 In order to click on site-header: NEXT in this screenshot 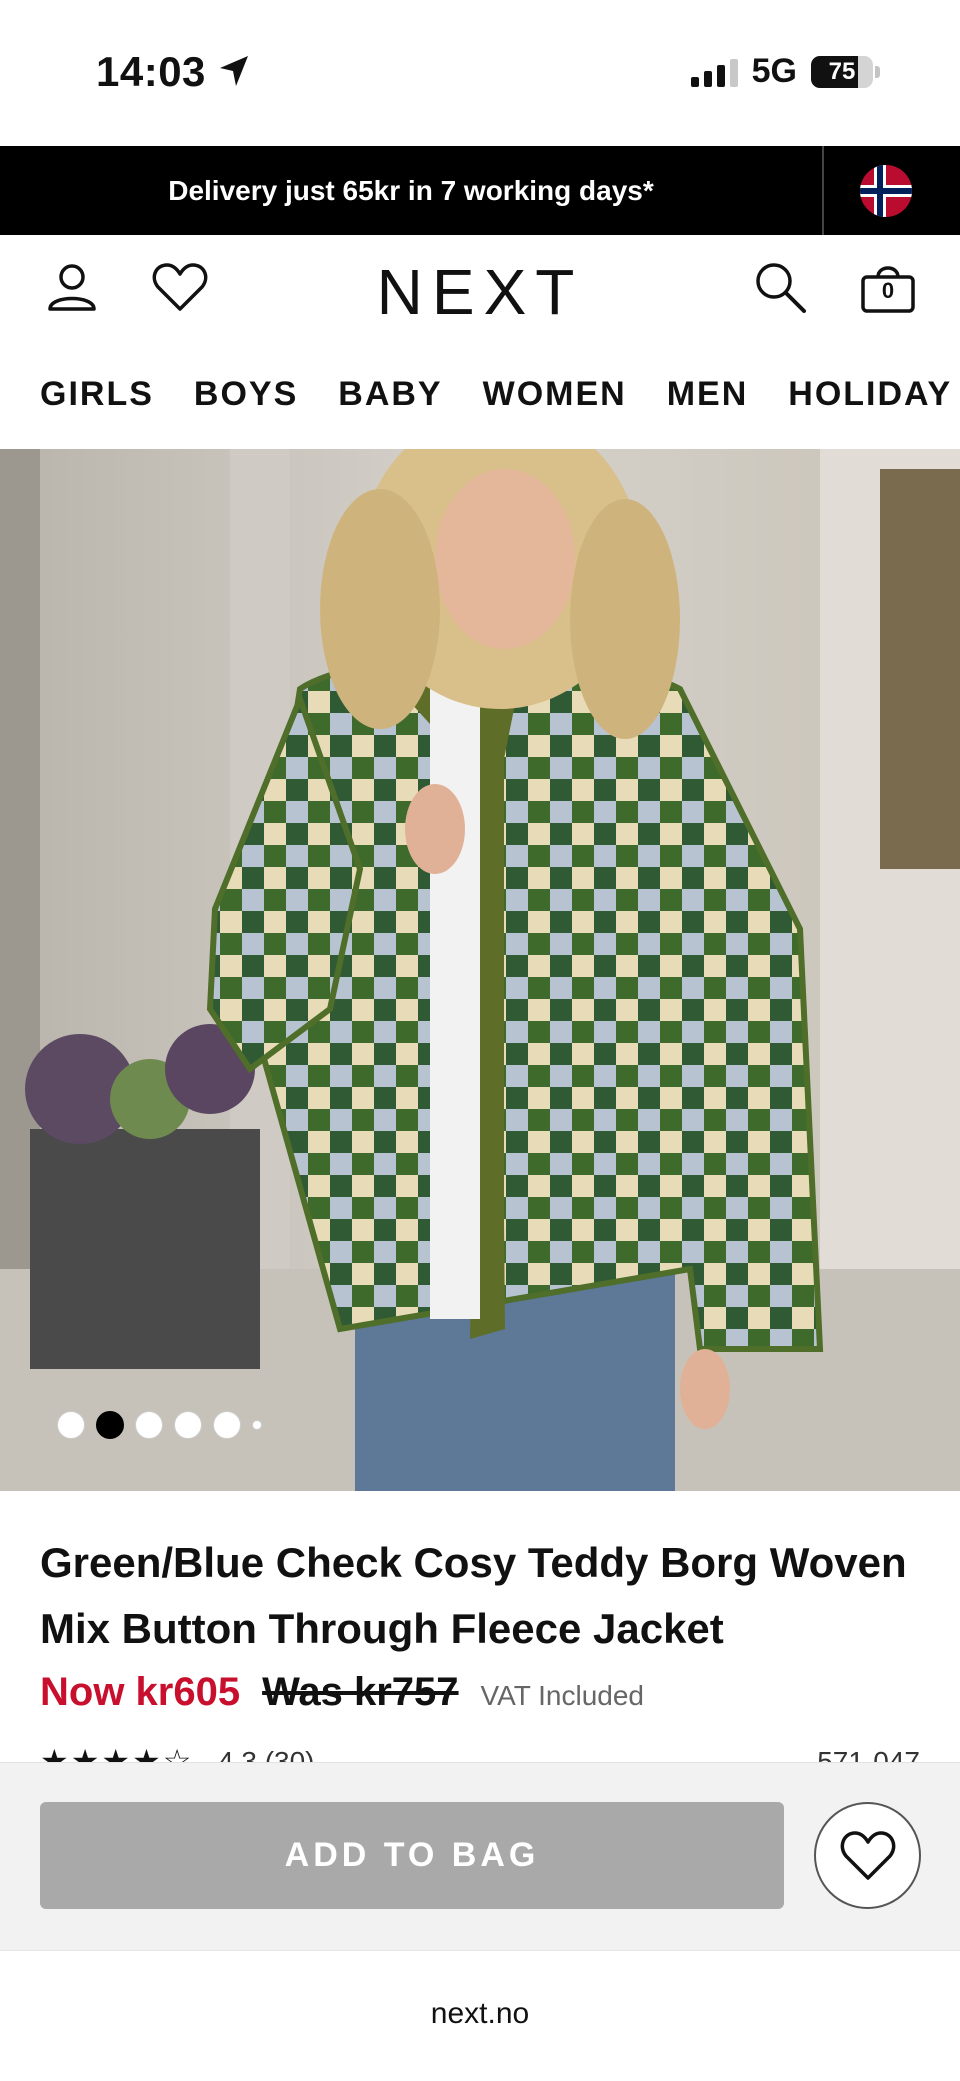, I will do `click(480, 287)`.